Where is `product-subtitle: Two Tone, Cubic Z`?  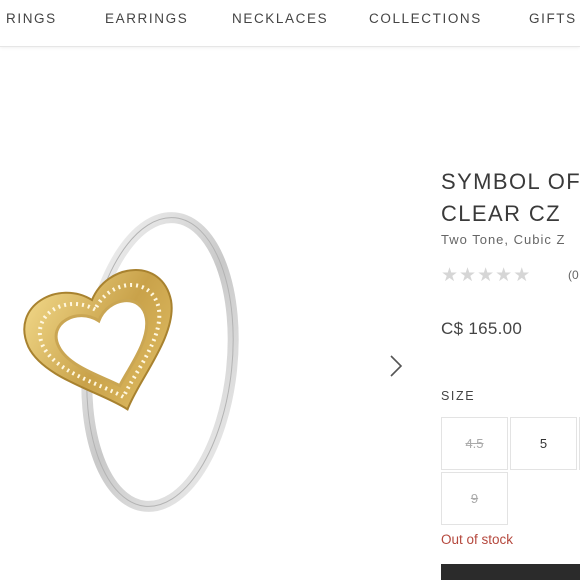 product-subtitle: Two Tone, Cubic Z is located at coordinates (503, 239).